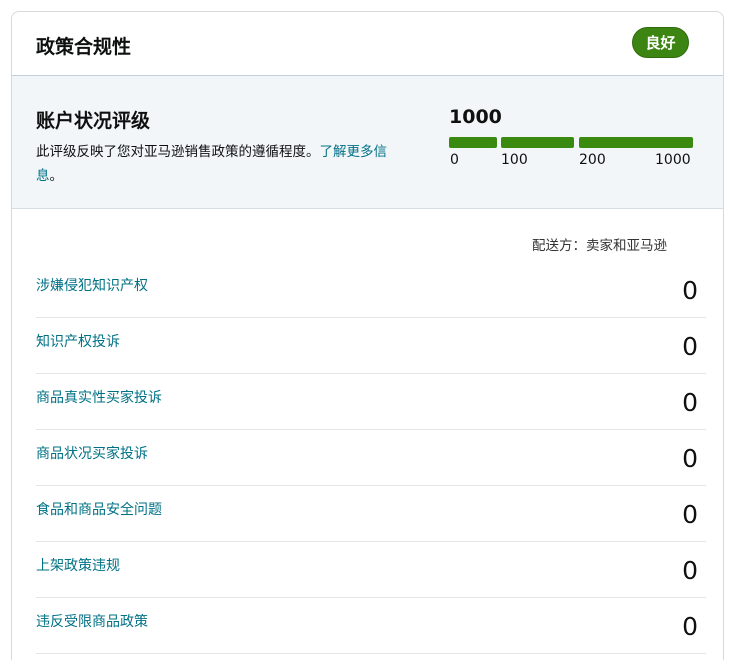 Image resolution: width=736 pixels, height=660 pixels. What do you see at coordinates (371, 626) in the screenshot?
I see `metric-row-restricted-products: 违反受限商品政策 0` at bounding box center [371, 626].